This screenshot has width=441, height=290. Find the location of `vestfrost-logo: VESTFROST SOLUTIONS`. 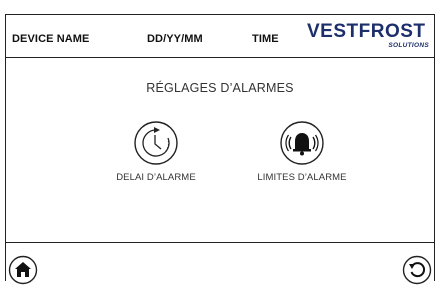

vestfrost-logo: VESTFROST SOLUTIONS is located at coordinates (369, 38).